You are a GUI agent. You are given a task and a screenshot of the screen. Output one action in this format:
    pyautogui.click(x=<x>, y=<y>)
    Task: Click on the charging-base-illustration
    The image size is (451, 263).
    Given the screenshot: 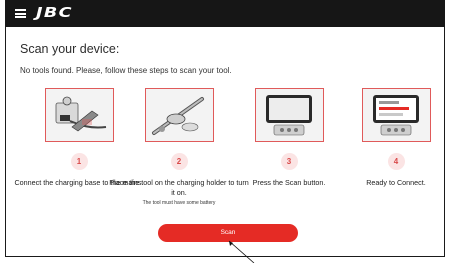 What is the action you would take?
    pyautogui.click(x=79, y=115)
    